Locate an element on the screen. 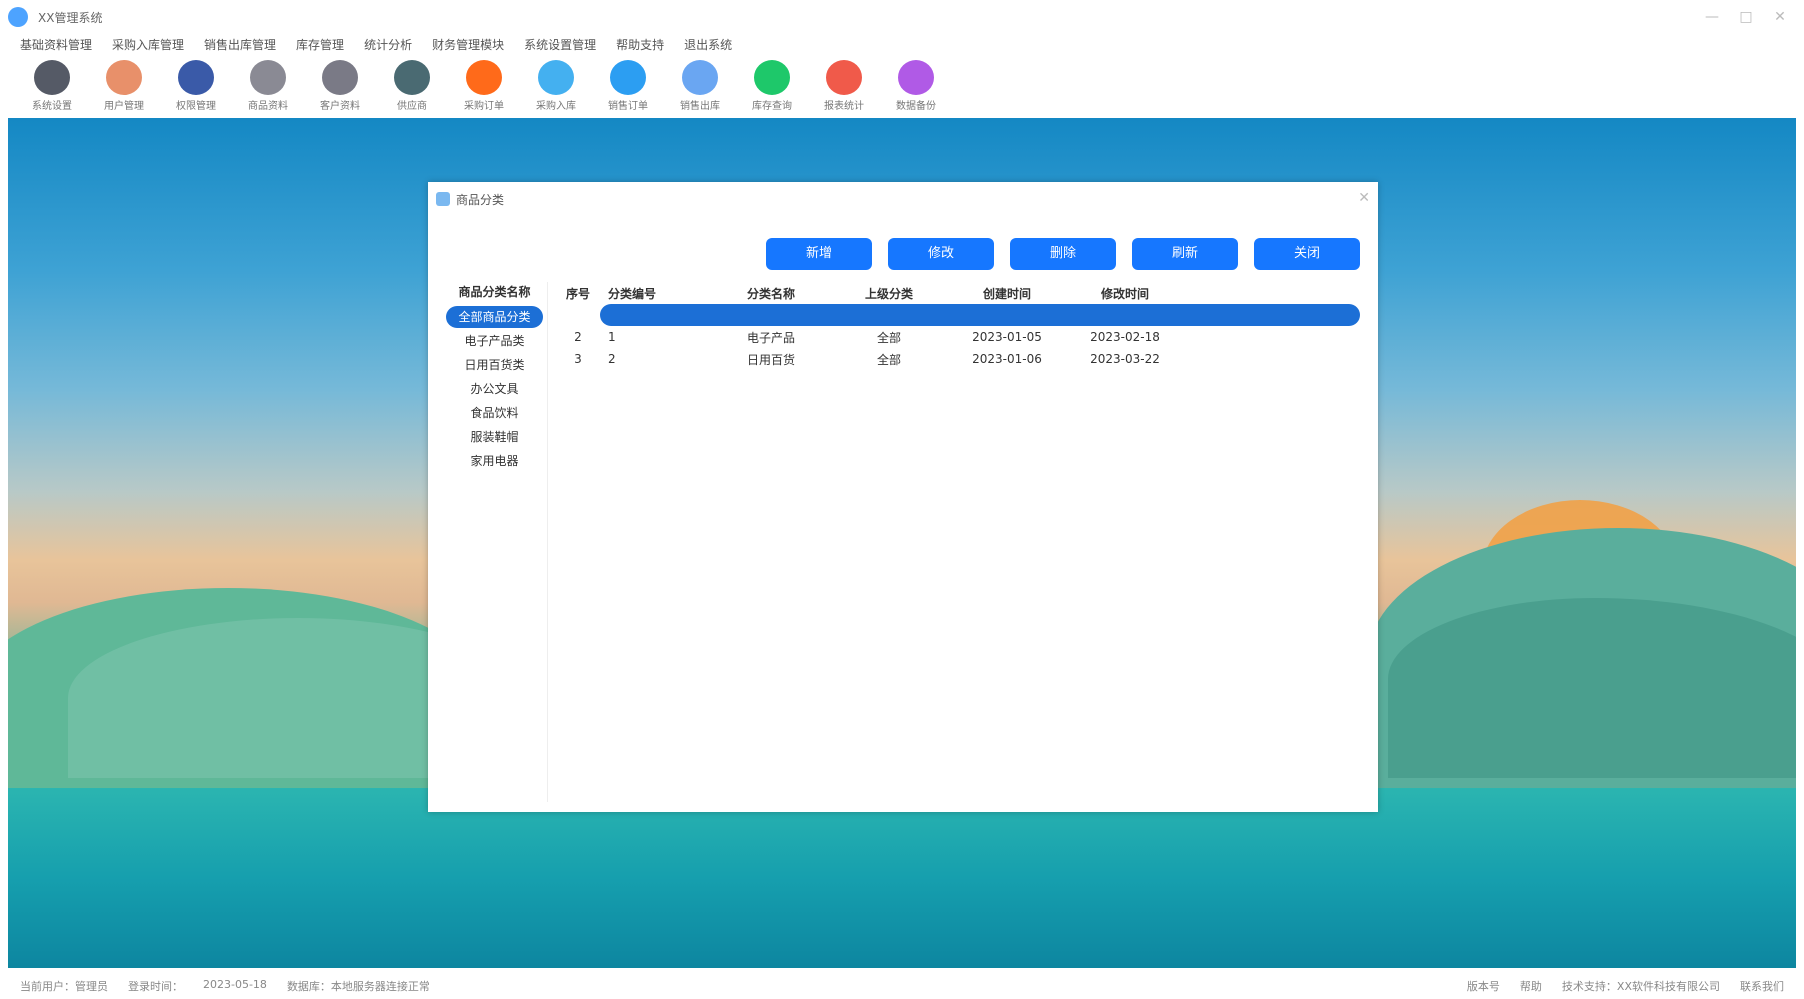 The width and height of the screenshot is (1804, 999). table-row: 3 2 日用百货 全部 2023-01-06 2023-03-22 is located at coordinates (960, 359).